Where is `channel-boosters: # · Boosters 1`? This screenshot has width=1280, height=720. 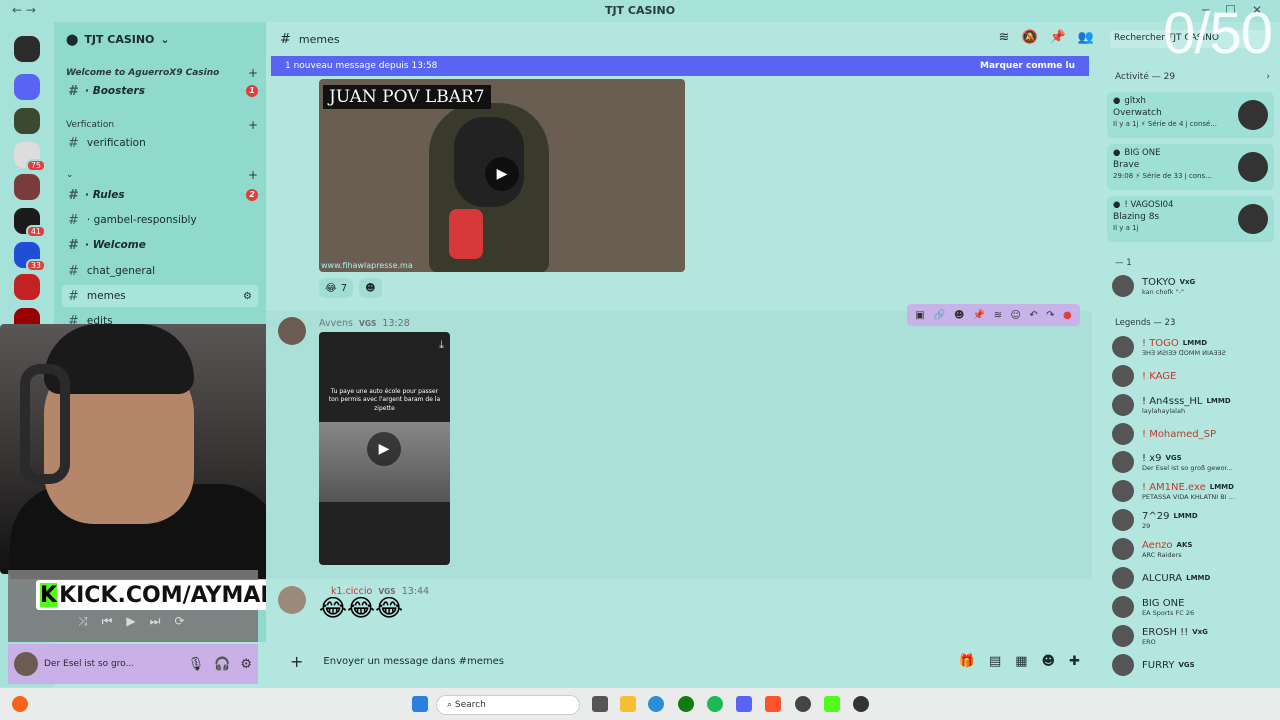 channel-boosters: # · Boosters 1 is located at coordinates (160, 91).